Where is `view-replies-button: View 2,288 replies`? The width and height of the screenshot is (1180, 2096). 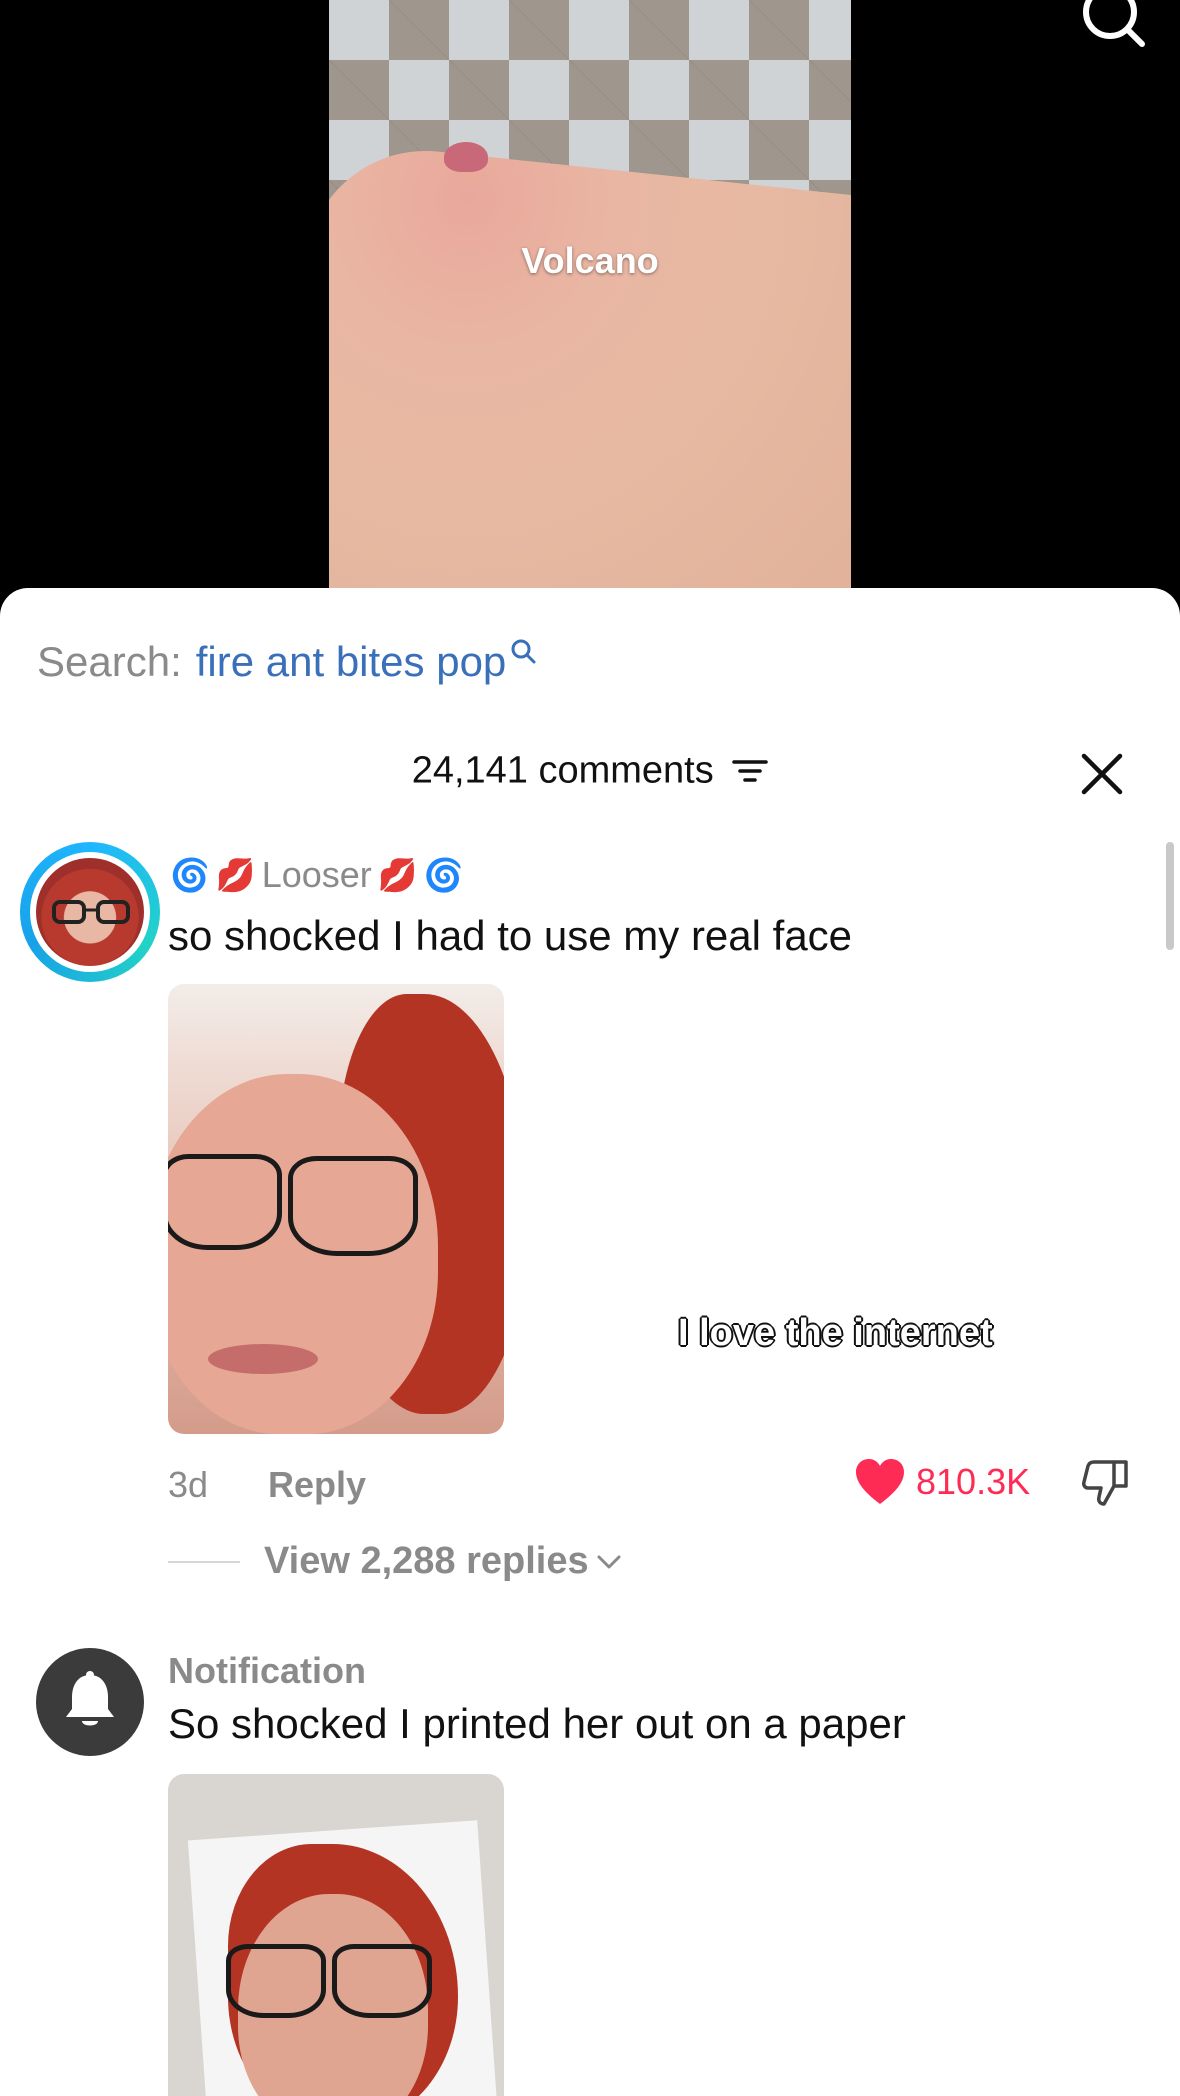 view-replies-button: View 2,288 replies is located at coordinates (395, 1561).